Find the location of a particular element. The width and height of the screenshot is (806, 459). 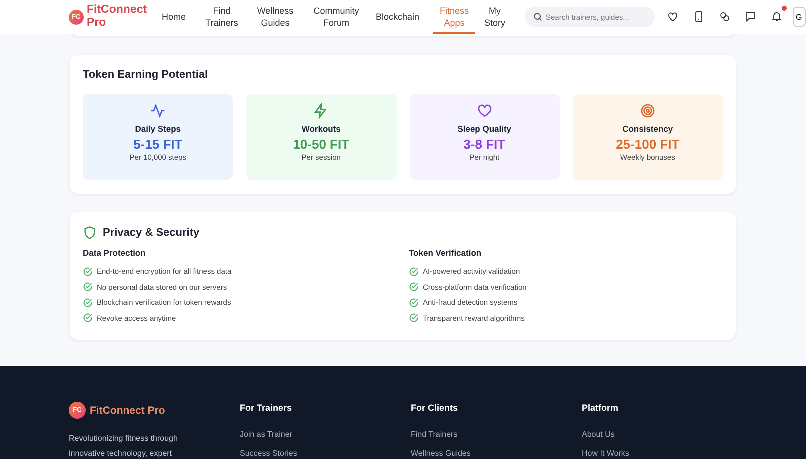

nav-link: Community Forum is located at coordinates (336, 17).